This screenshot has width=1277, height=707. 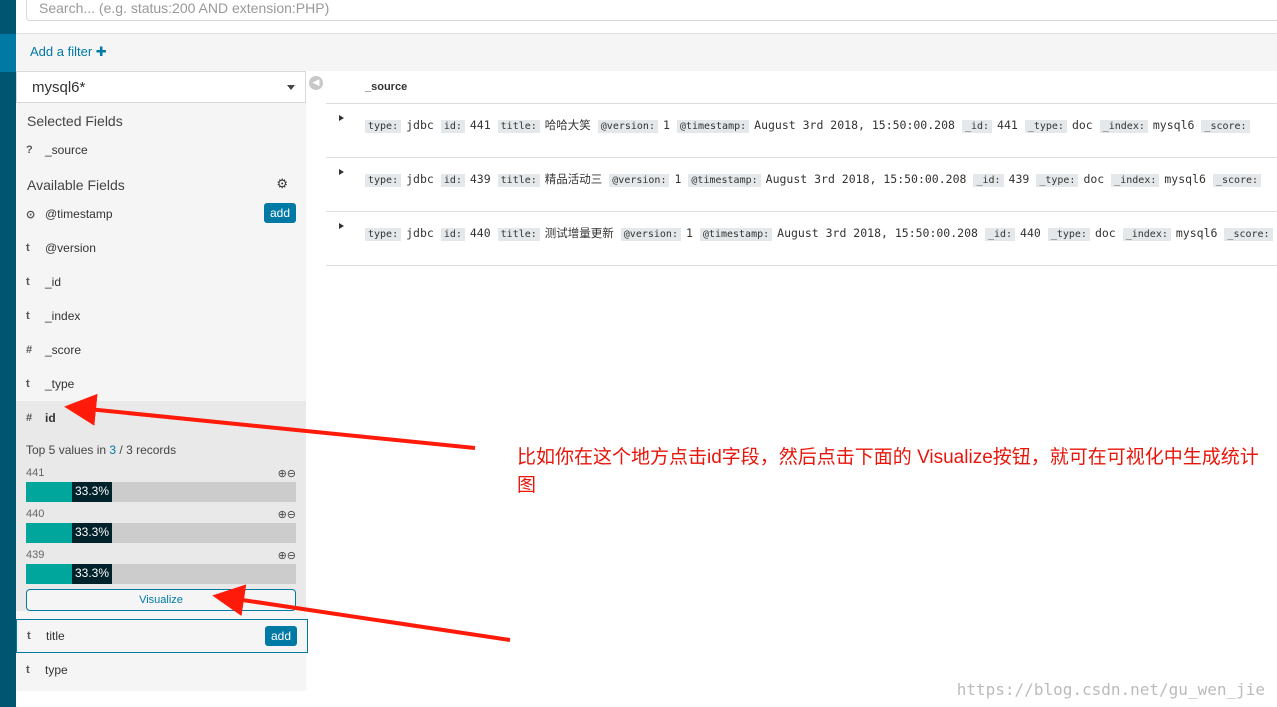 I want to click on gear-icon: ⚙, so click(x=282, y=184).